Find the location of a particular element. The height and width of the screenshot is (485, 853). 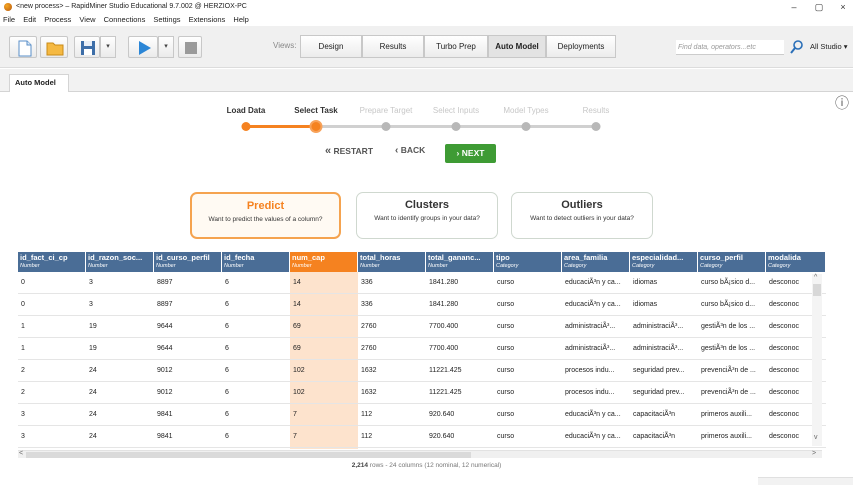

column-header: tipo Category is located at coordinates (528, 262).